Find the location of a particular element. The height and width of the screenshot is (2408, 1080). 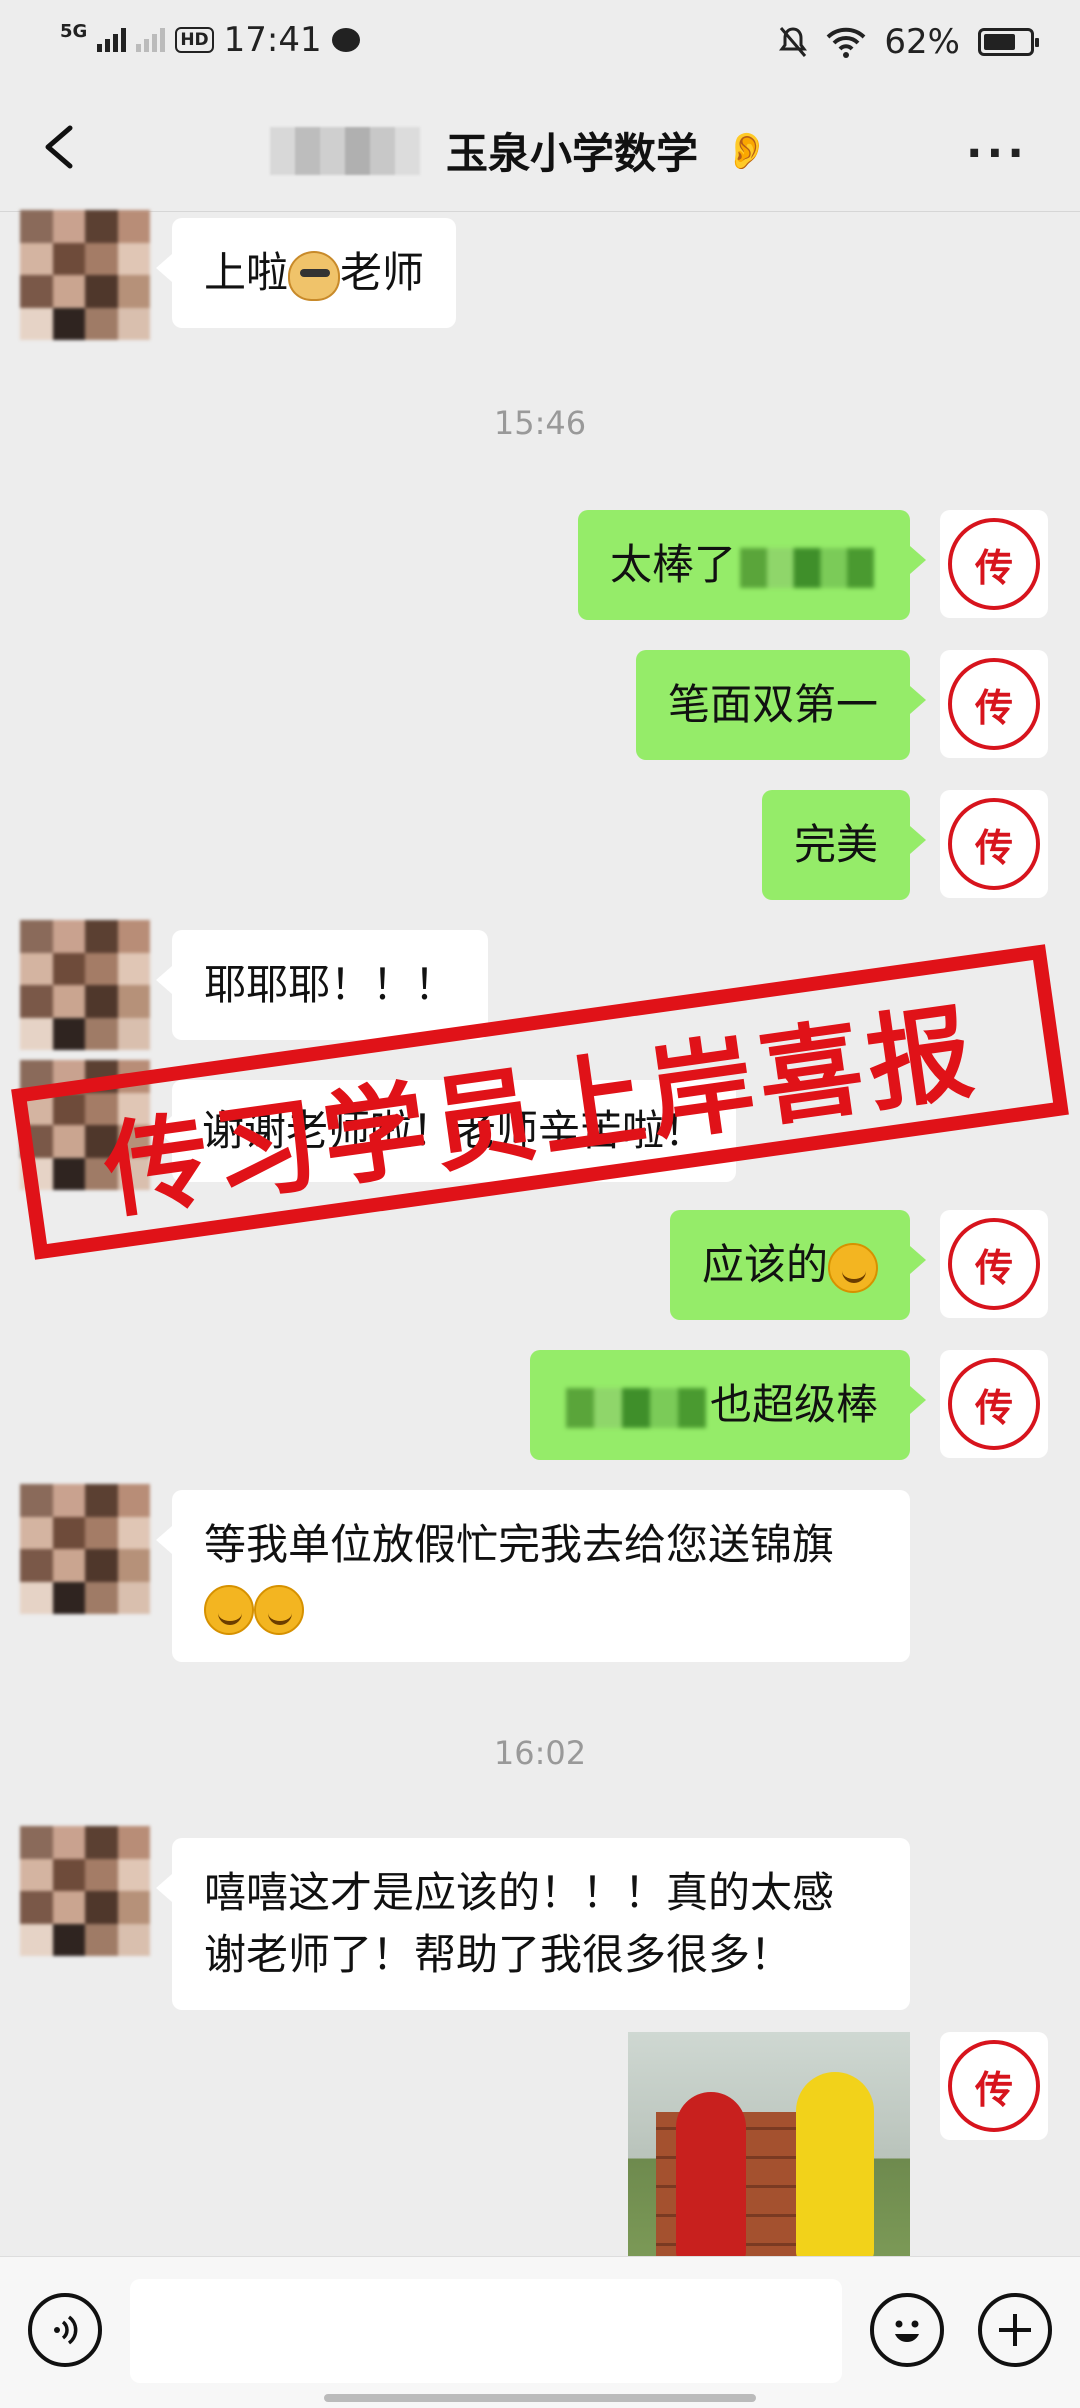

message-bubble: 太棒了 is located at coordinates (752, 565).